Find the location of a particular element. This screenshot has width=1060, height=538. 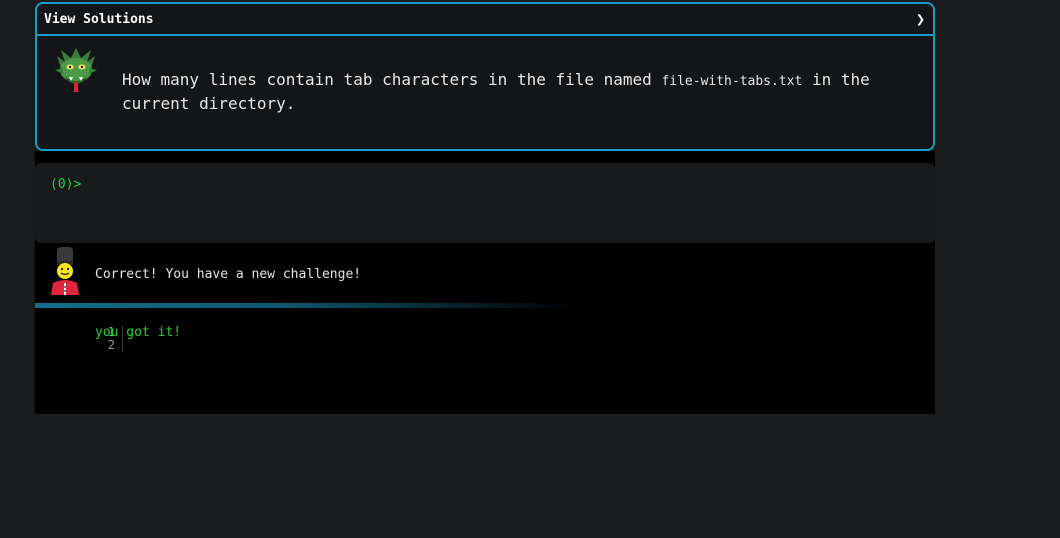

output-line: you got it! is located at coordinates (138, 332).